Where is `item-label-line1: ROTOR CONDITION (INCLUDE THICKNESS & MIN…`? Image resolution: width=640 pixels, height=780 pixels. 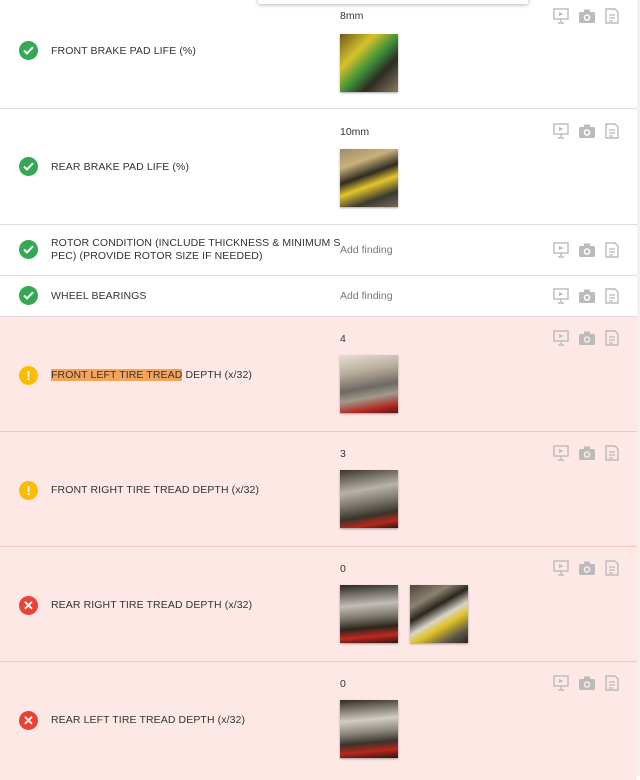
item-label-line1: ROTOR CONDITION (INCLUDE THICKNESS & MIN… is located at coordinates (196, 243).